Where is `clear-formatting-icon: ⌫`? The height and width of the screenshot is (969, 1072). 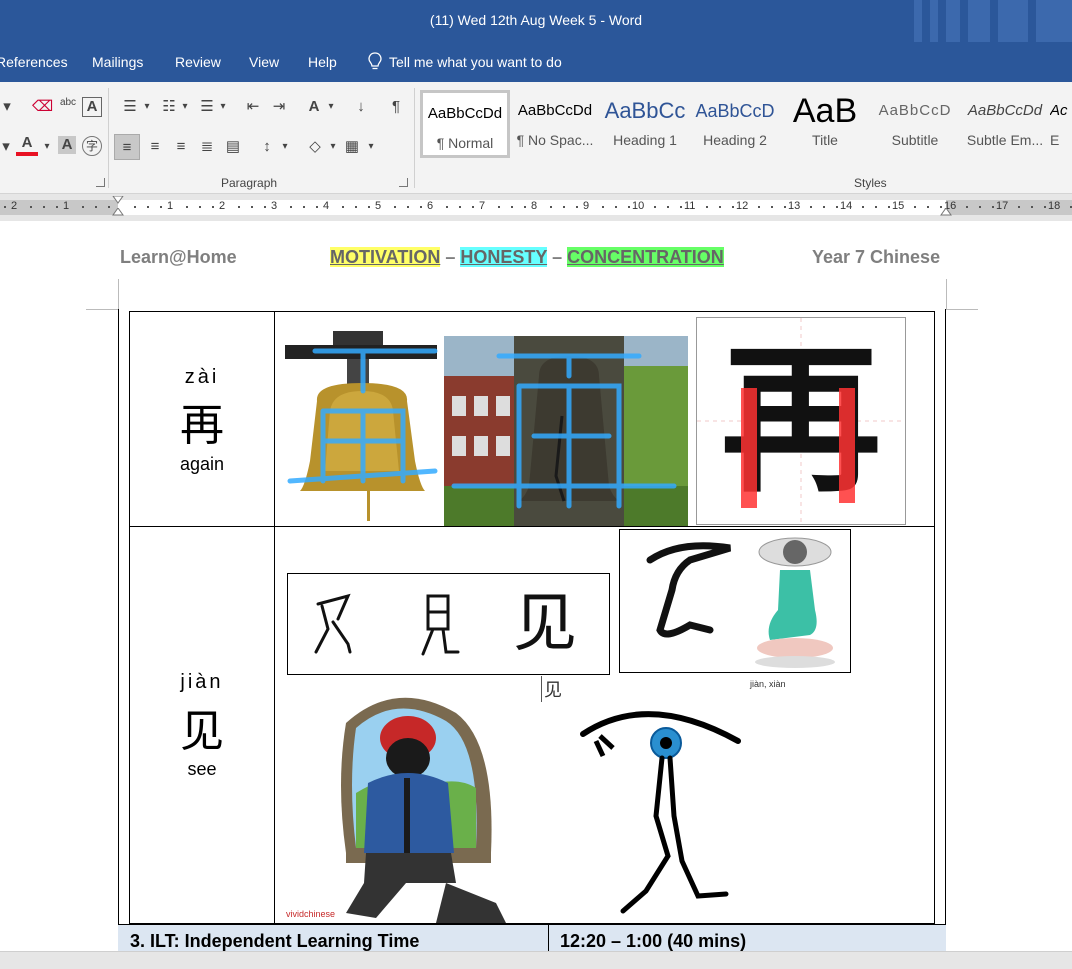
clear-formatting-icon: ⌫ is located at coordinates (42, 107).